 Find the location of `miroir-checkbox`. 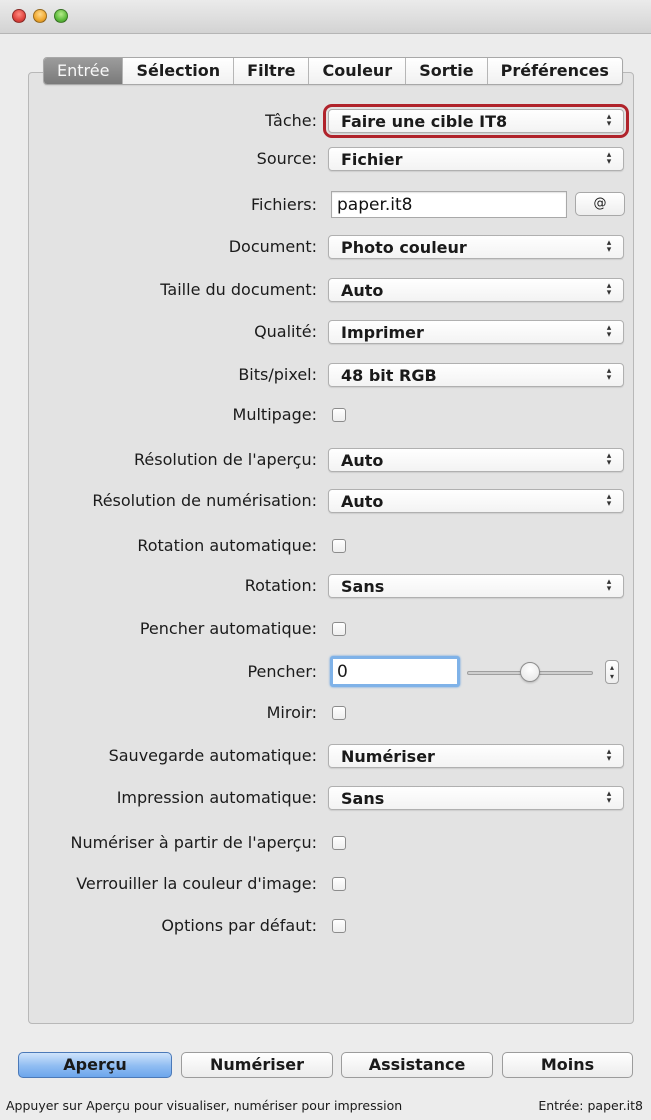

miroir-checkbox is located at coordinates (339, 713).